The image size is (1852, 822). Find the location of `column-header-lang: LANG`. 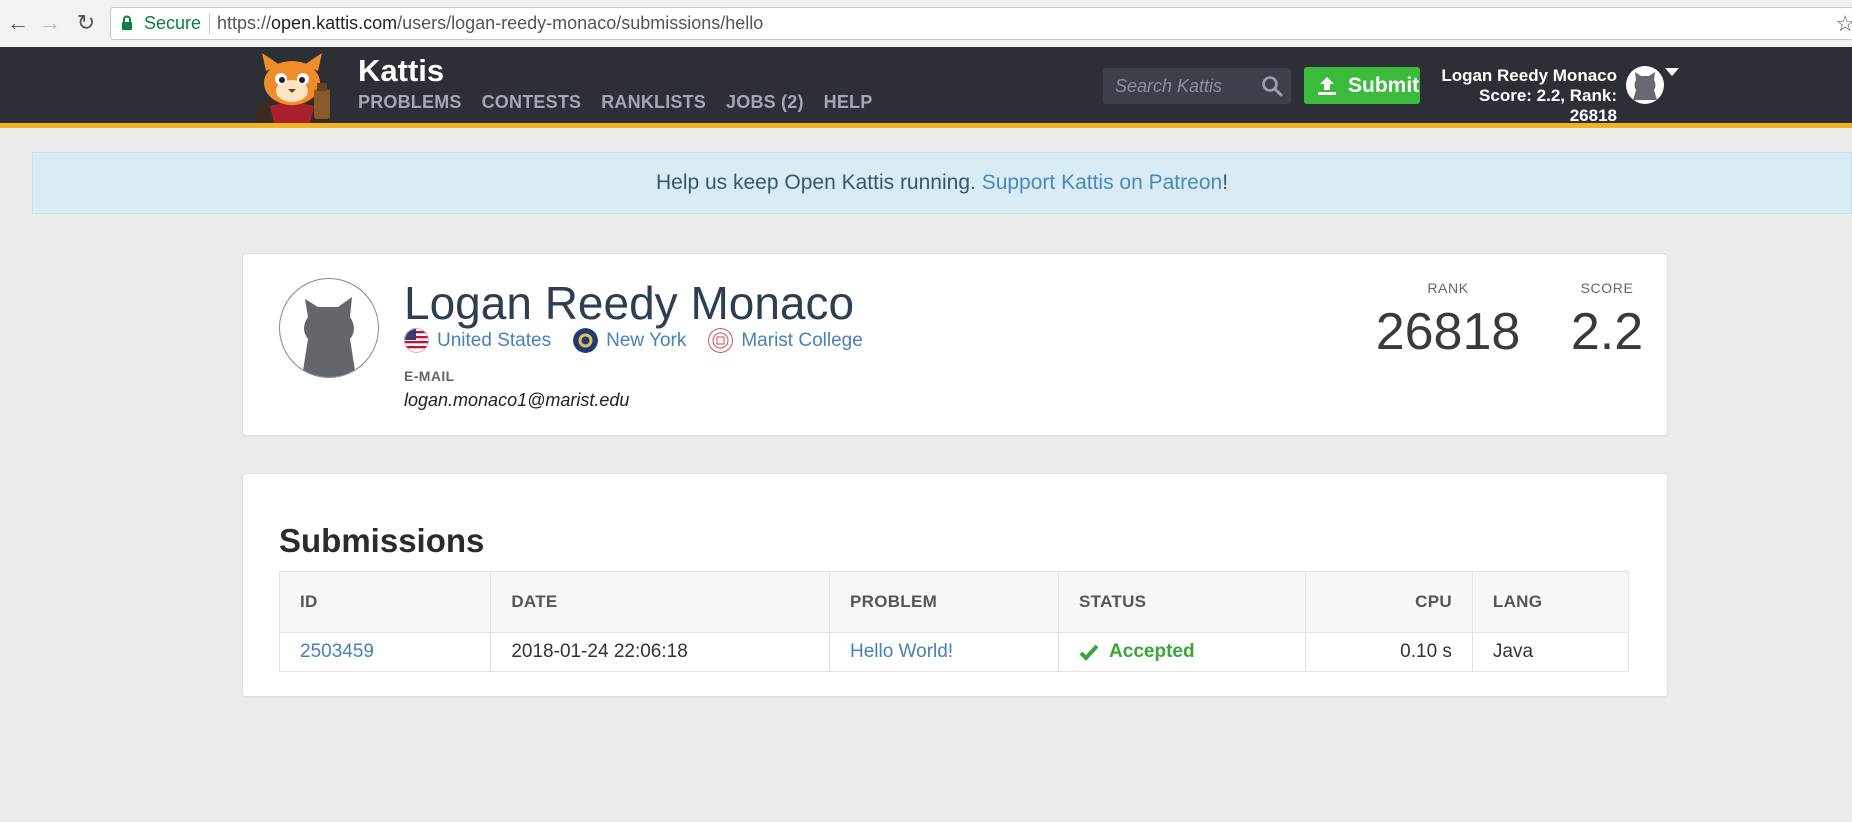

column-header-lang: LANG is located at coordinates (1550, 602).